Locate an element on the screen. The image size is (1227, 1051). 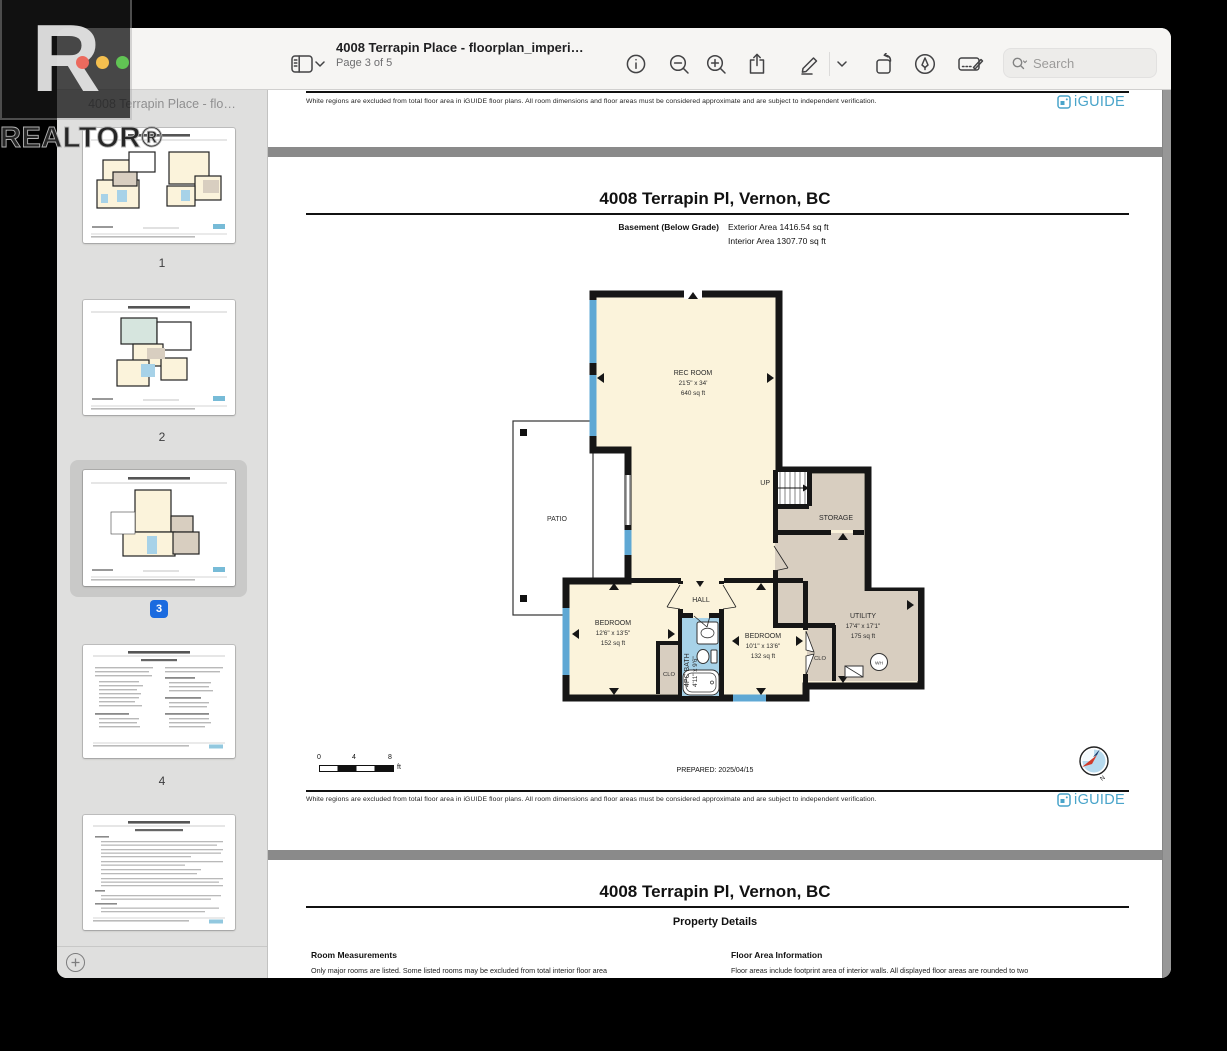
svg-text: 152 sq ft is located at coordinates (613, 643).